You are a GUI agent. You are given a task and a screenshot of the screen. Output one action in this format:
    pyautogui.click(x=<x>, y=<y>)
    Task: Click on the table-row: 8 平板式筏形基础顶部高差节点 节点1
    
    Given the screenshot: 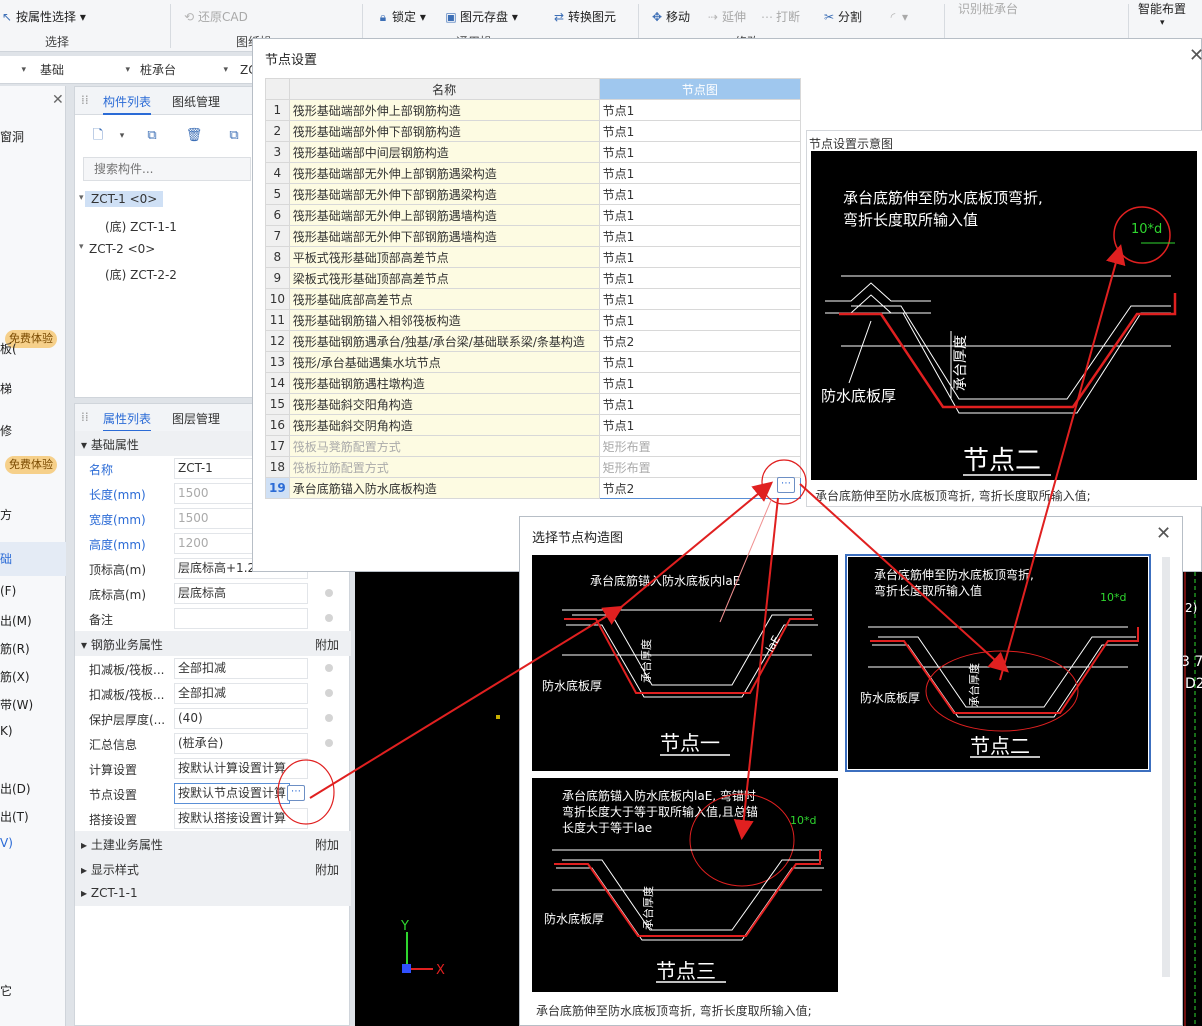 What is the action you would take?
    pyautogui.click(x=533, y=257)
    